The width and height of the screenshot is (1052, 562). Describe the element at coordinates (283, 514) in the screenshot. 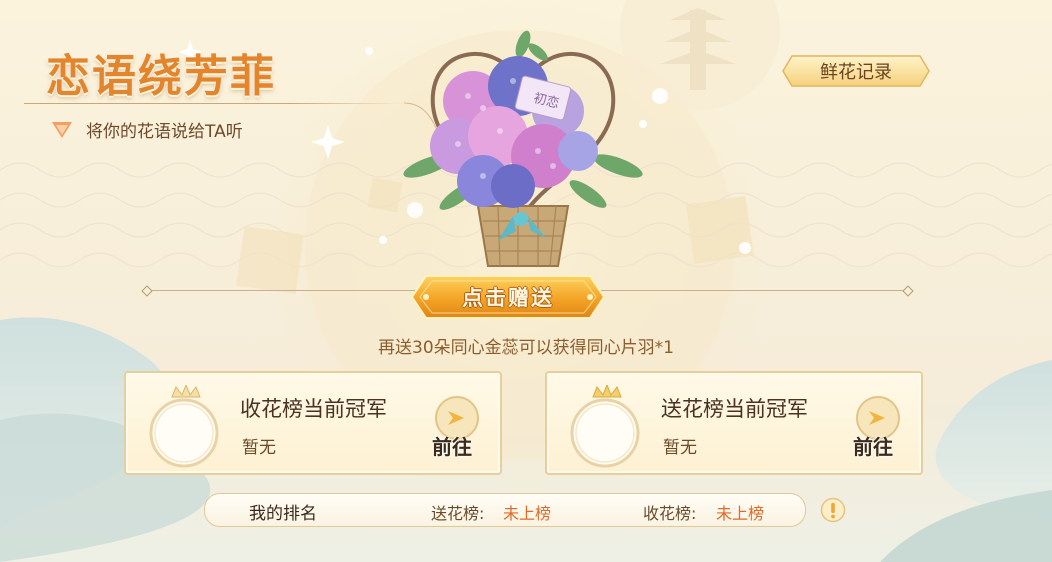

I see `my-rank-label: 我的排名` at that location.